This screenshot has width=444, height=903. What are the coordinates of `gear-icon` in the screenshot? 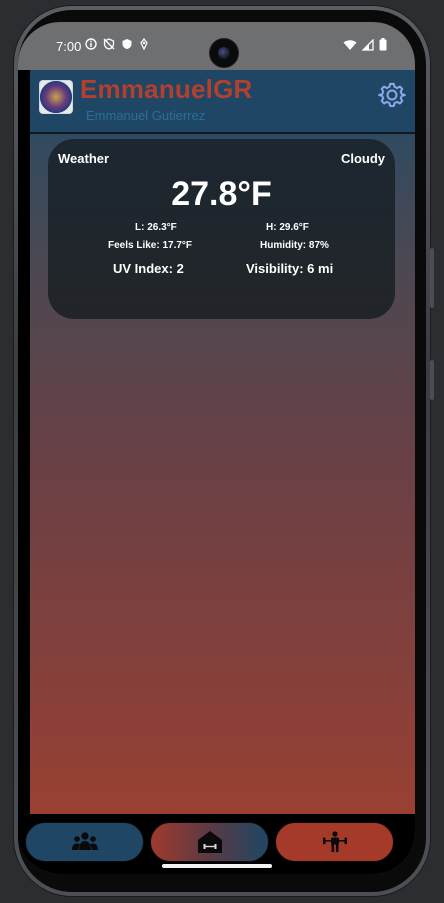 It's located at (392, 95).